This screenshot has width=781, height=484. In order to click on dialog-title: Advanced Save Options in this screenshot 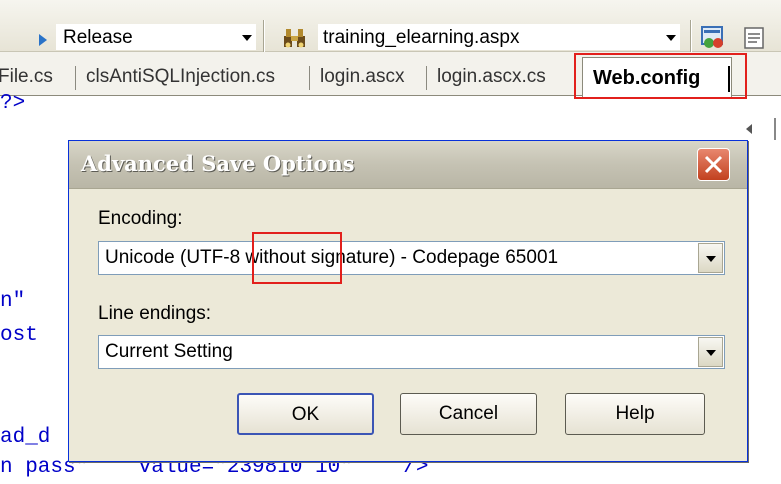, I will do `click(218, 163)`.